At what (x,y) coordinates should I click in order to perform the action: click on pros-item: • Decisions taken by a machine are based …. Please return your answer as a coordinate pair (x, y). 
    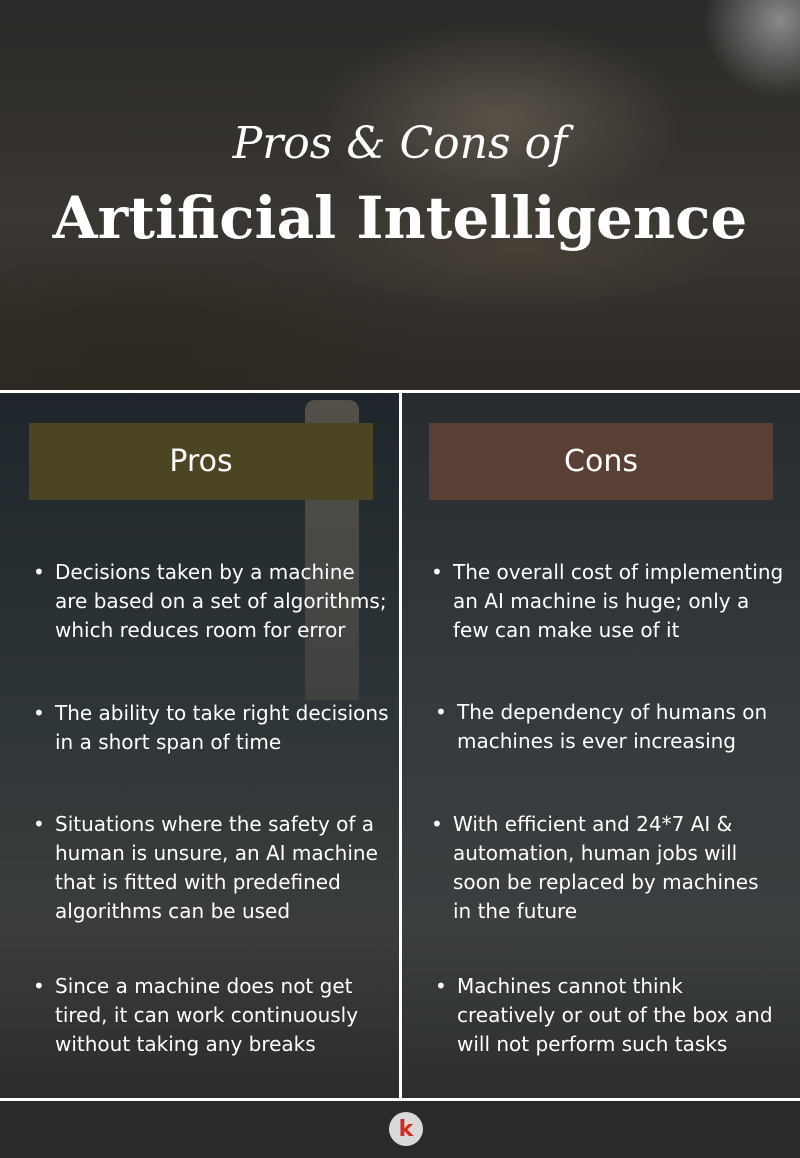
    Looking at the image, I should click on (210, 601).